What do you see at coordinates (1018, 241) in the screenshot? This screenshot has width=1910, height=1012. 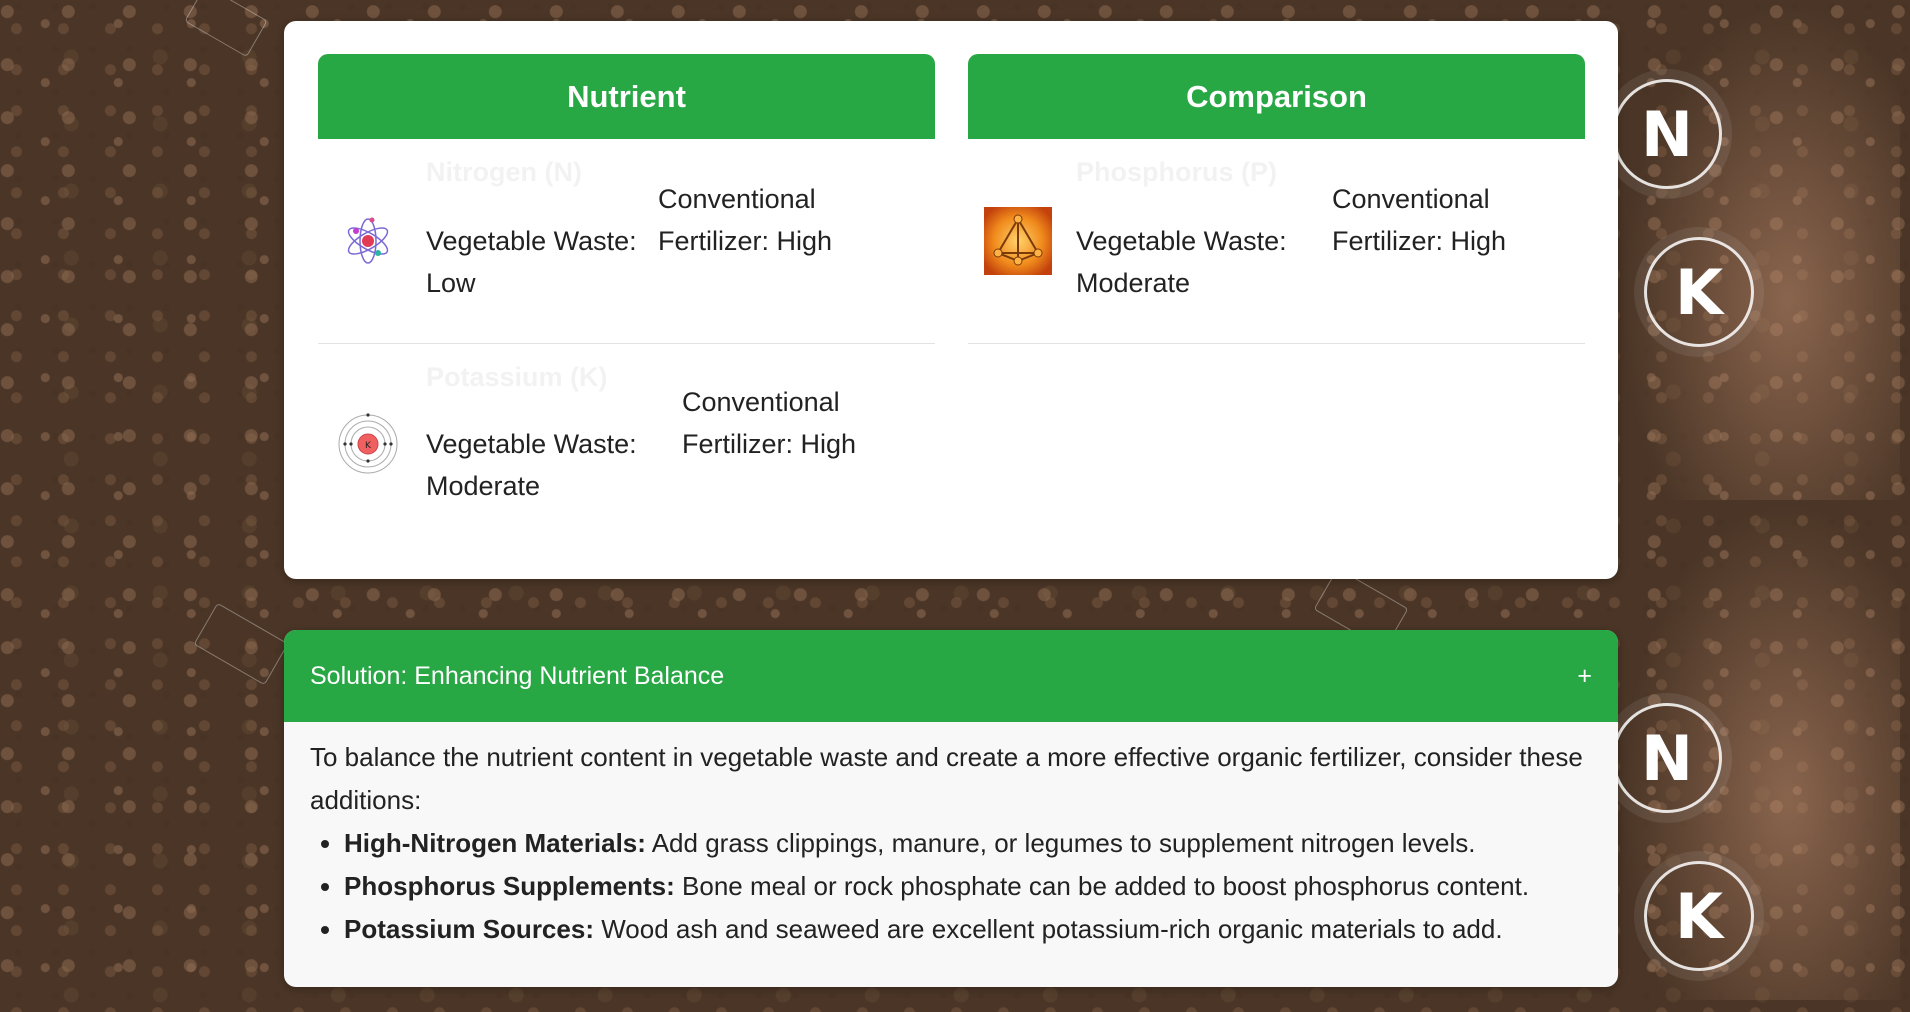 I see `phosphorus-molecule-icon` at bounding box center [1018, 241].